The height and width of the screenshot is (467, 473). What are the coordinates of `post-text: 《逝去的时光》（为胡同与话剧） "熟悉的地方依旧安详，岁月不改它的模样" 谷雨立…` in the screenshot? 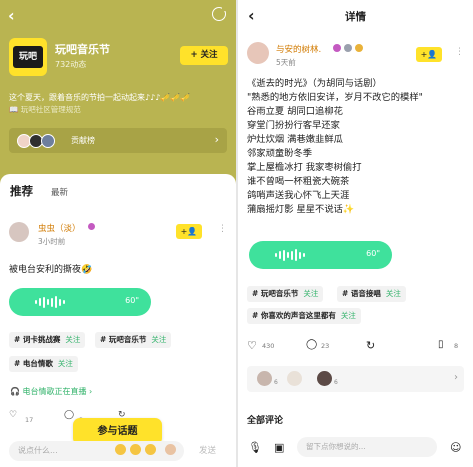 It's located at (358, 147).